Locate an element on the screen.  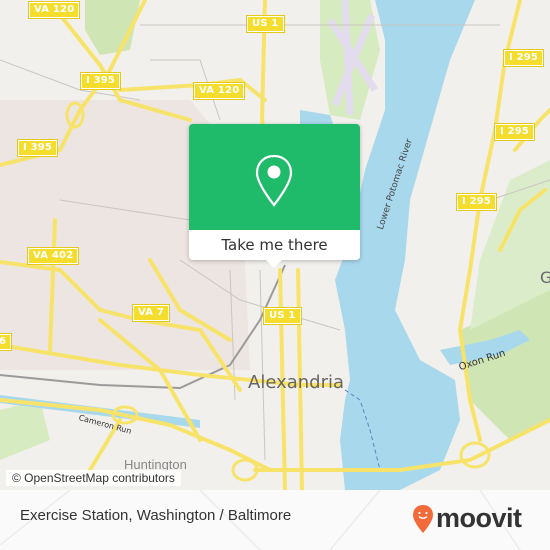
popup-tail is located at coordinates (274, 263).